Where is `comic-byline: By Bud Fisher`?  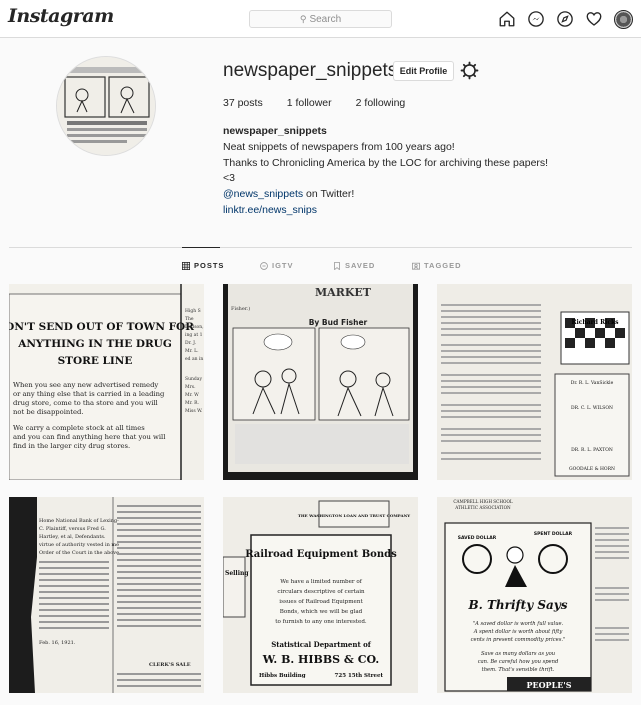
comic-byline: By Bud Fisher is located at coordinates (338, 322).